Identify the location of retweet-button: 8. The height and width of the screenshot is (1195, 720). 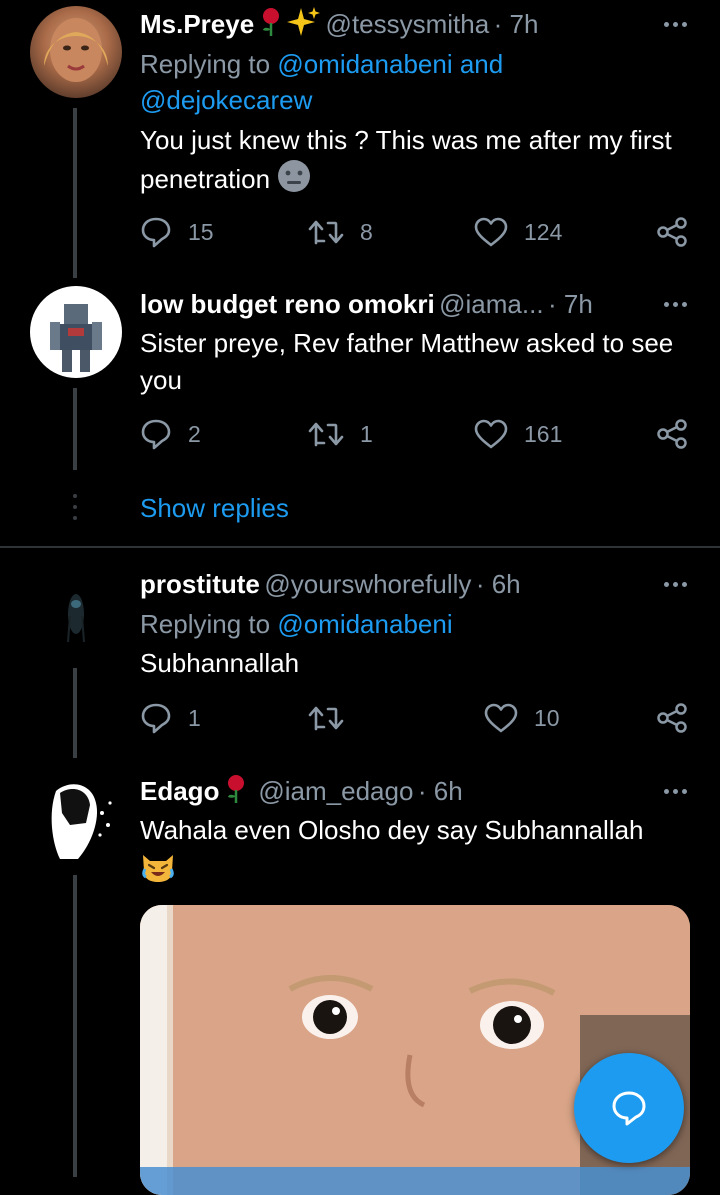
(340, 232).